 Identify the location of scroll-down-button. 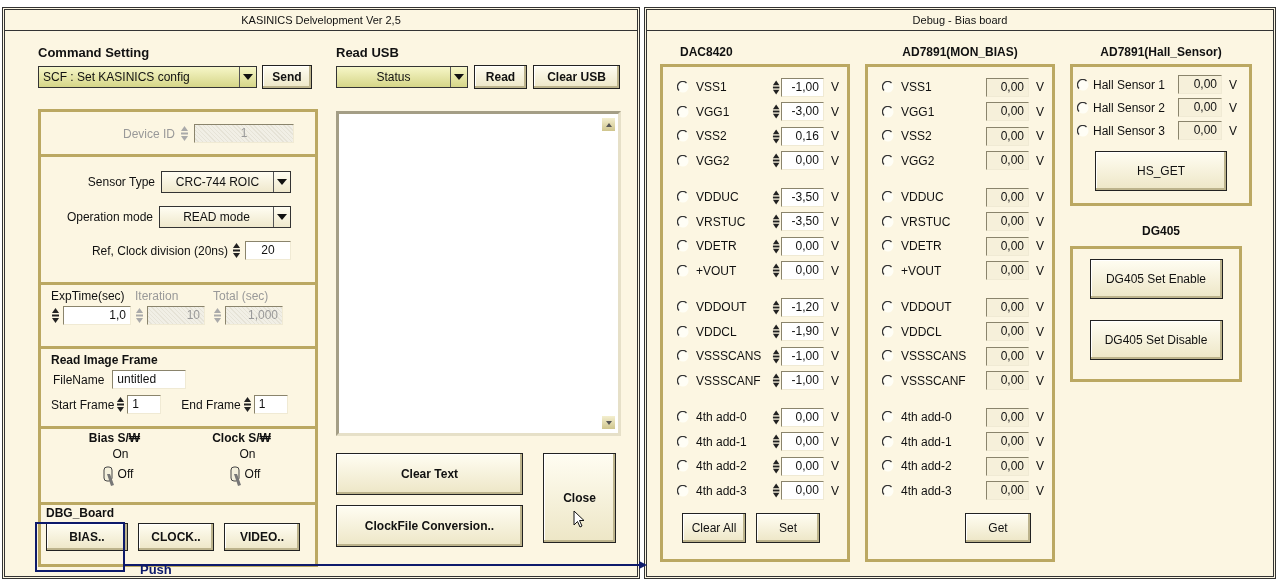
(608, 422).